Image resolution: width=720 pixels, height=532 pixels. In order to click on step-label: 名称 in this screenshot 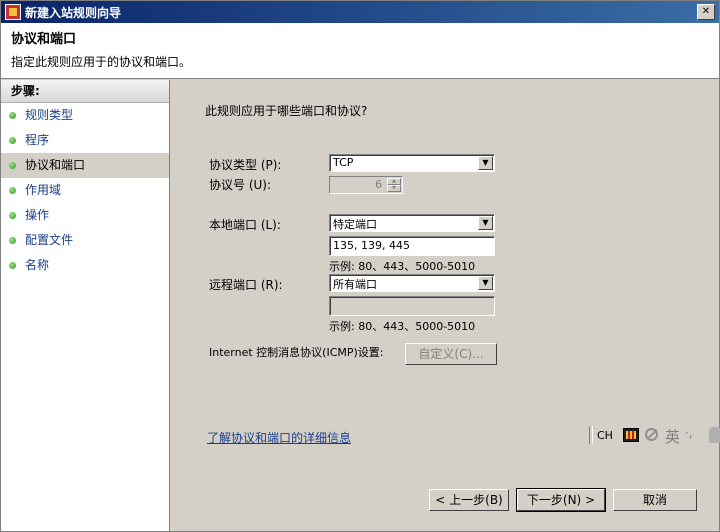, I will do `click(37, 265)`.